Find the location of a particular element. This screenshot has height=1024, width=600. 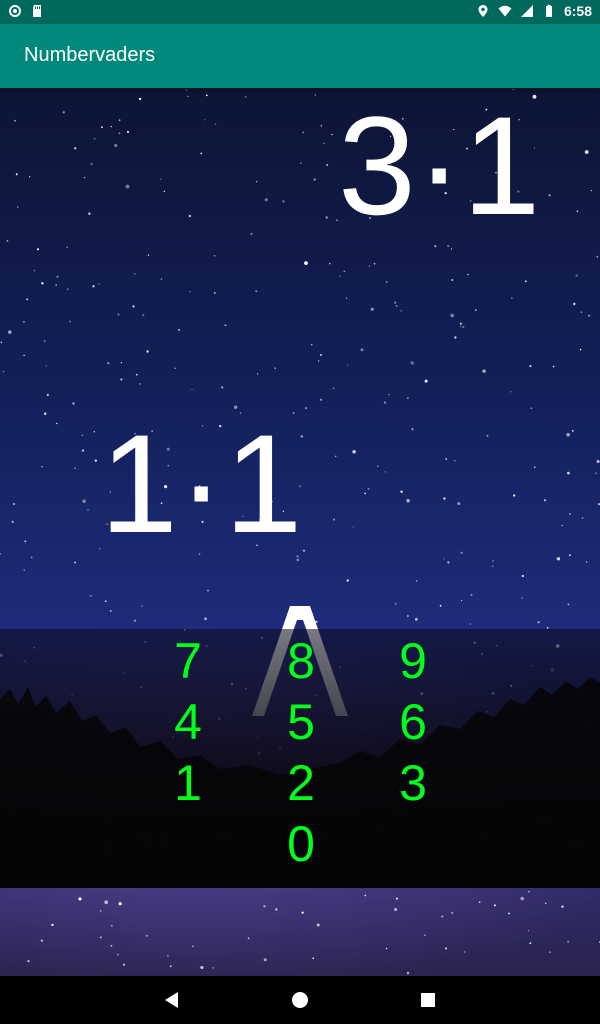

battery-icon is located at coordinates (548, 10).